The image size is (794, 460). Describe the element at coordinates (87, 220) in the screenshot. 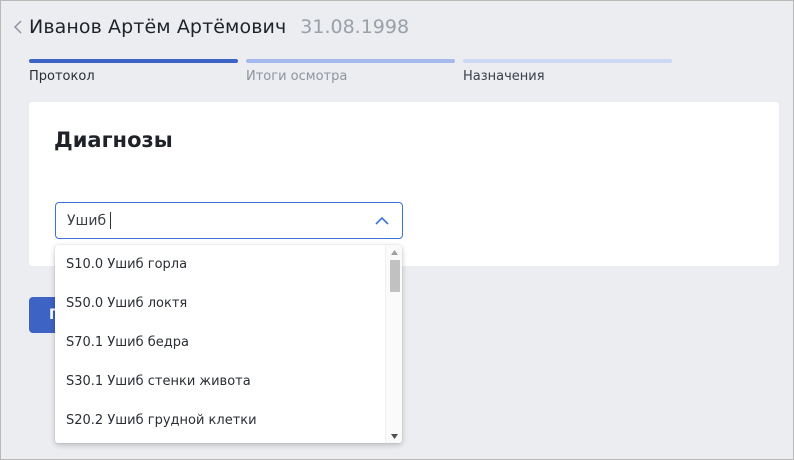

I see `search-value: Ушиб` at that location.